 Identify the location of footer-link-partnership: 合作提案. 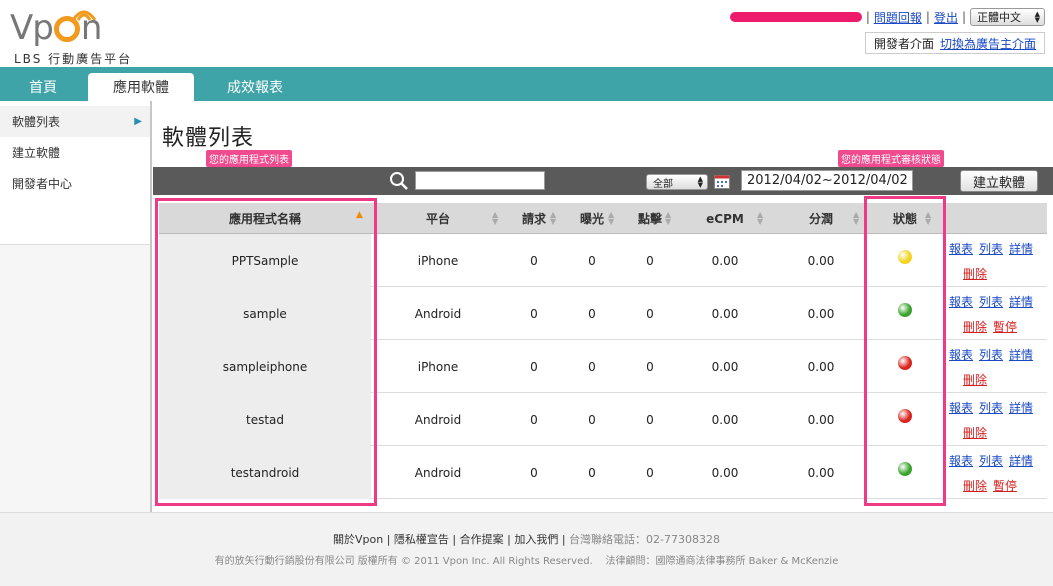
(482, 539).